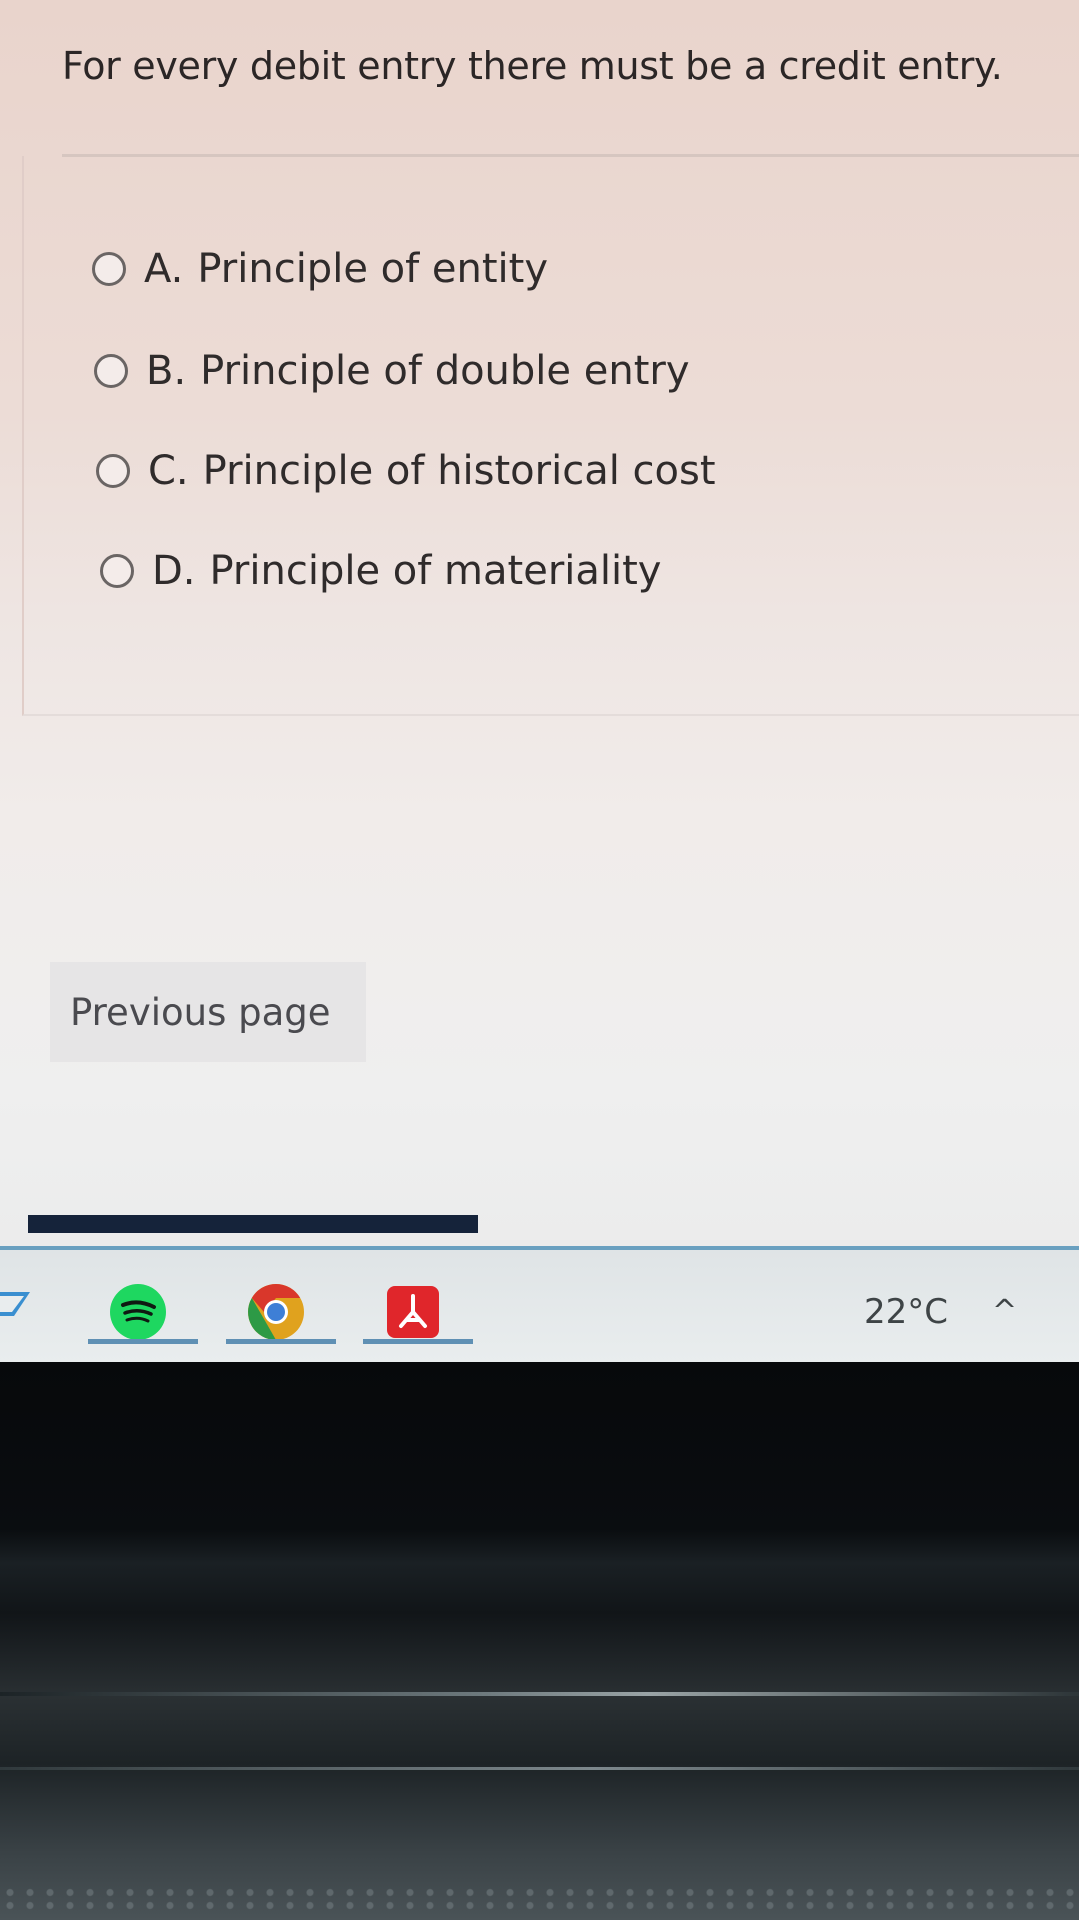 The image size is (1079, 1920). Describe the element at coordinates (113, 471) in the screenshot. I see `radio-button-c` at that location.